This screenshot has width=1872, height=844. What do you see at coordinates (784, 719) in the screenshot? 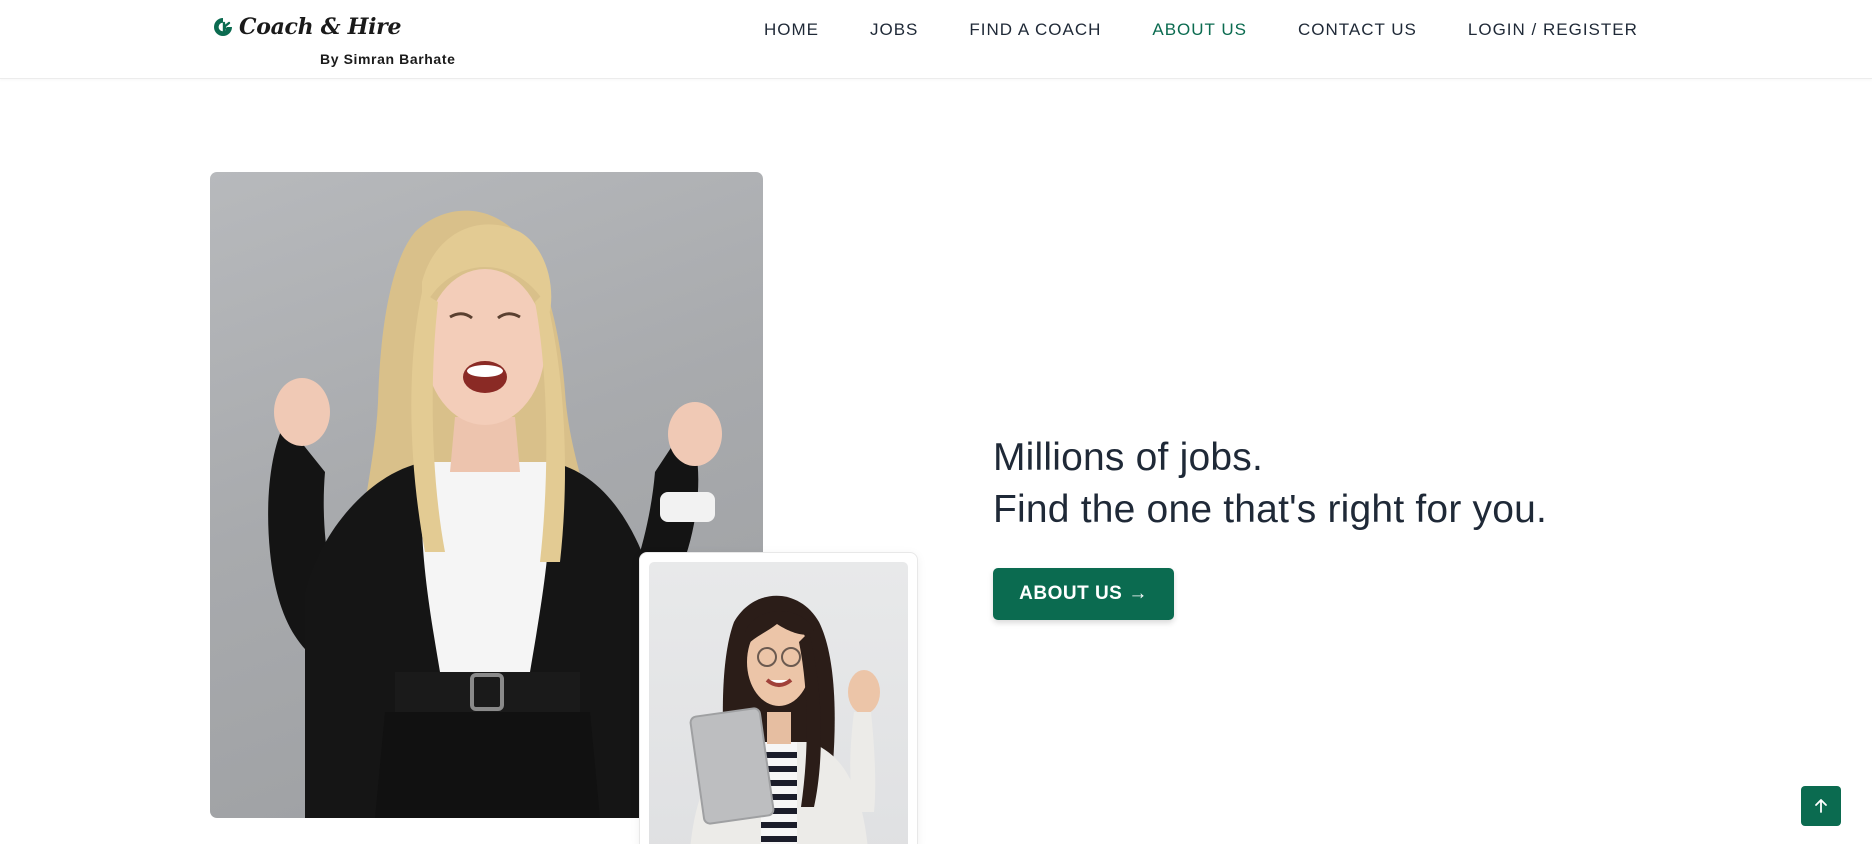
I see `woman-with-laptop-illustration` at bounding box center [784, 719].